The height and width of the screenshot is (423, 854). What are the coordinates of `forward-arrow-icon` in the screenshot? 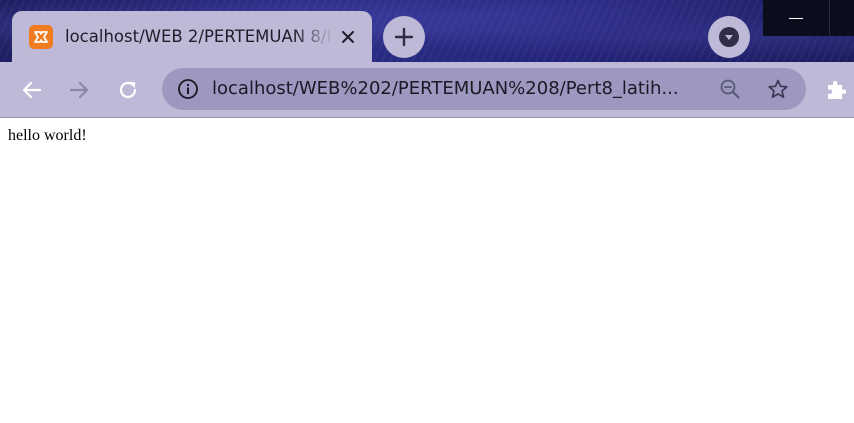 It's located at (79, 90).